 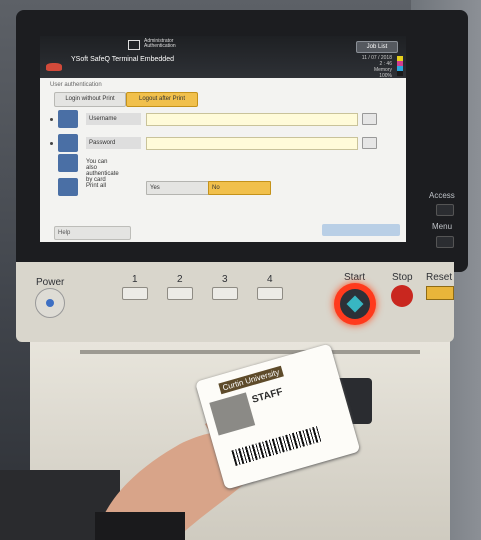 What do you see at coordinates (442, 195) in the screenshot?
I see `access-label: Access` at bounding box center [442, 195].